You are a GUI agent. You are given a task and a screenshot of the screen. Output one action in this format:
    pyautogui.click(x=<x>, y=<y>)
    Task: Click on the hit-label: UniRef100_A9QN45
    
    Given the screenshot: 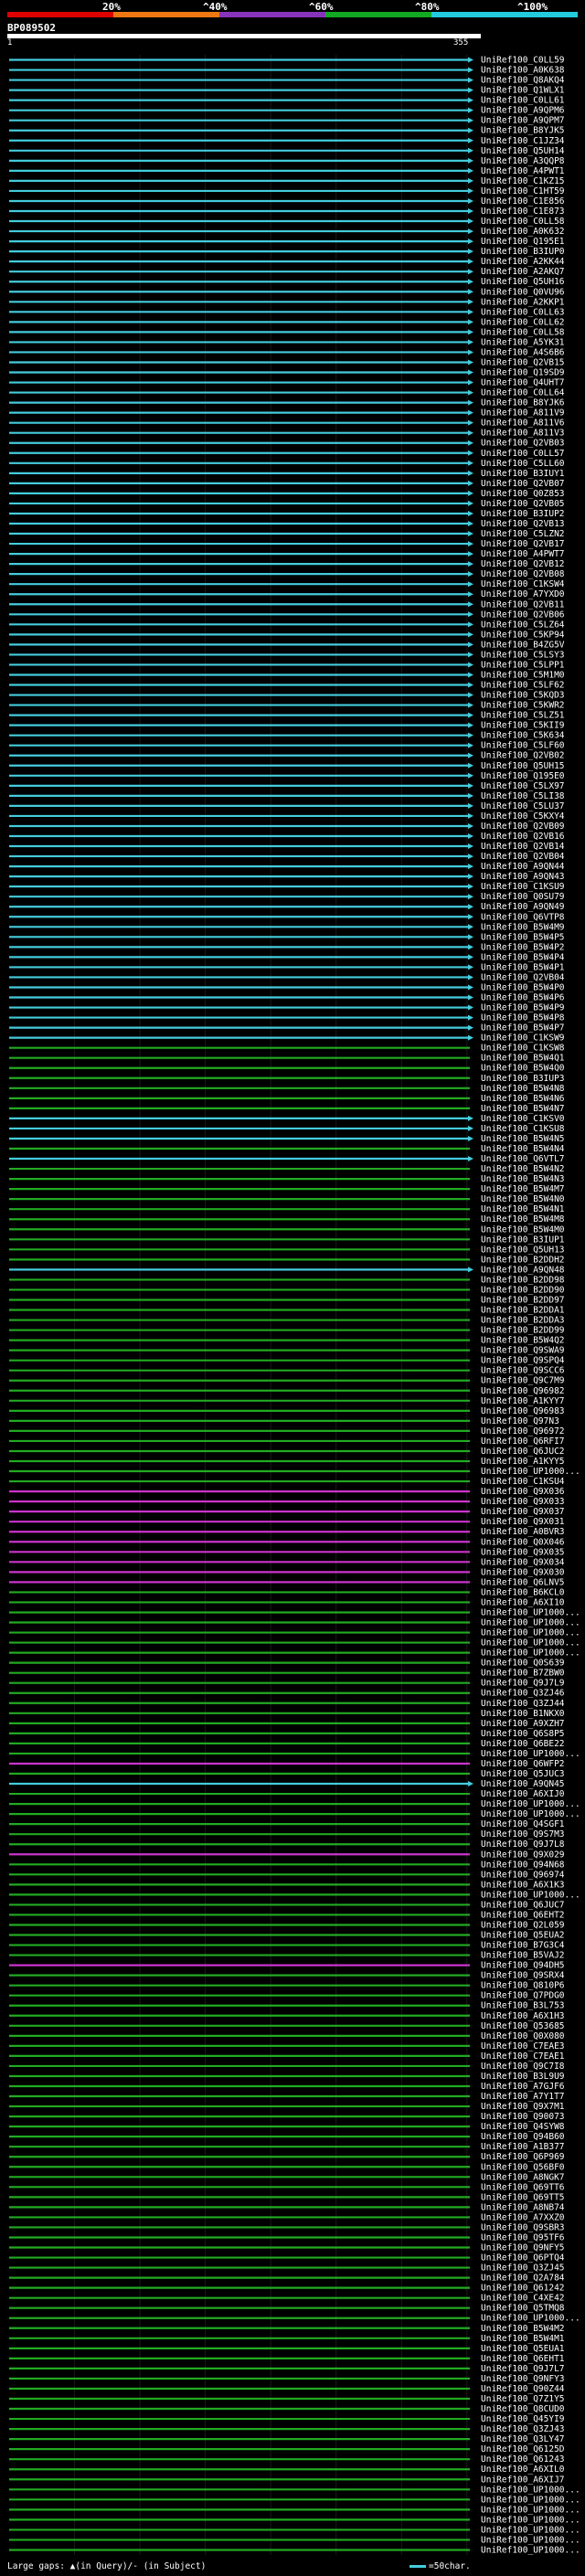 What is the action you would take?
    pyautogui.click(x=523, y=1784)
    